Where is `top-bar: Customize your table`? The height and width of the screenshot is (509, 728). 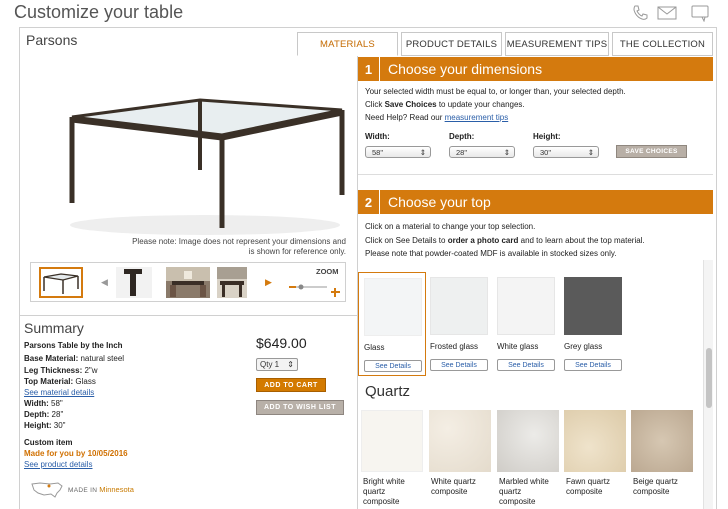
top-bar: Customize your table is located at coordinates (364, 13).